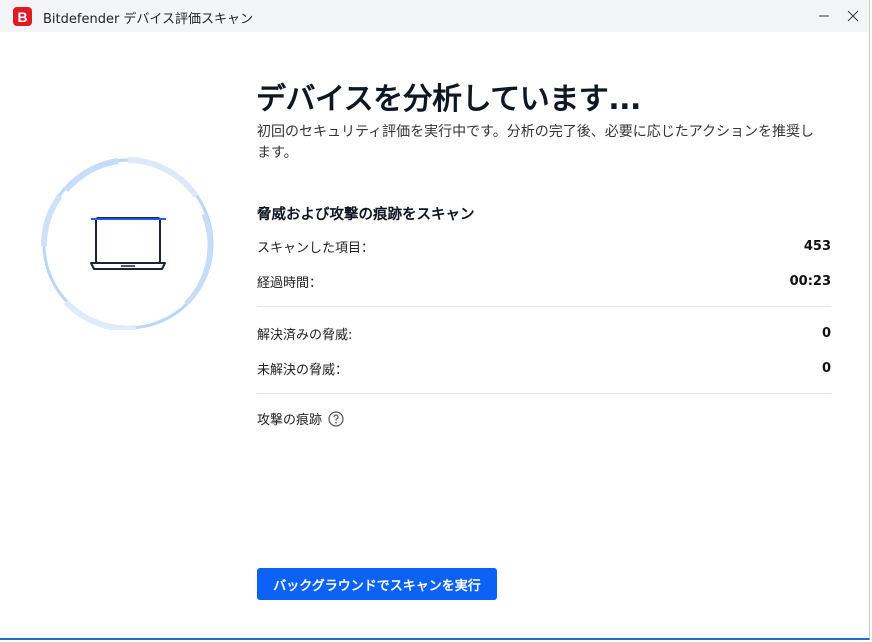 The width and height of the screenshot is (872, 642). I want to click on attack-traces: 攻撃の痕跡, so click(300, 418).